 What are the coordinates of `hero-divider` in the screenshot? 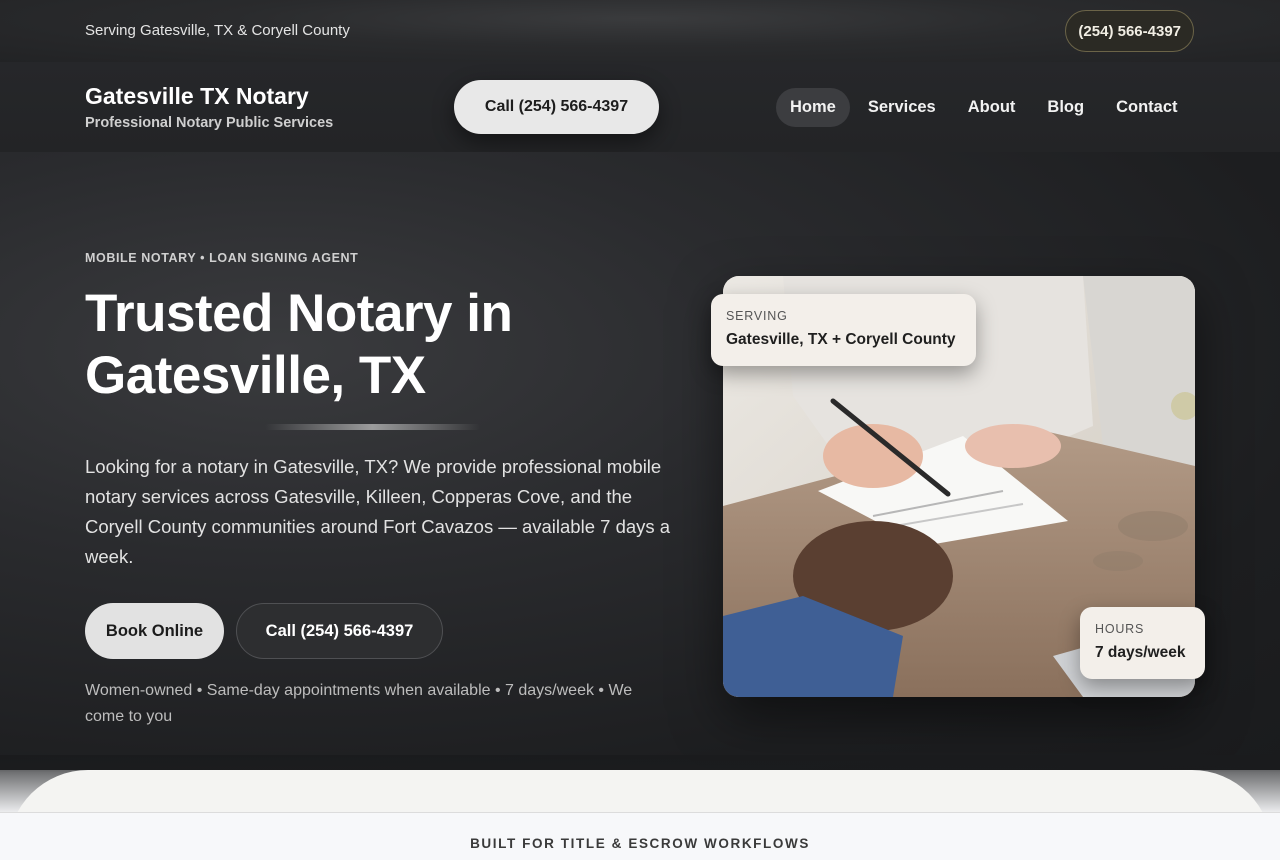 It's located at (372, 427).